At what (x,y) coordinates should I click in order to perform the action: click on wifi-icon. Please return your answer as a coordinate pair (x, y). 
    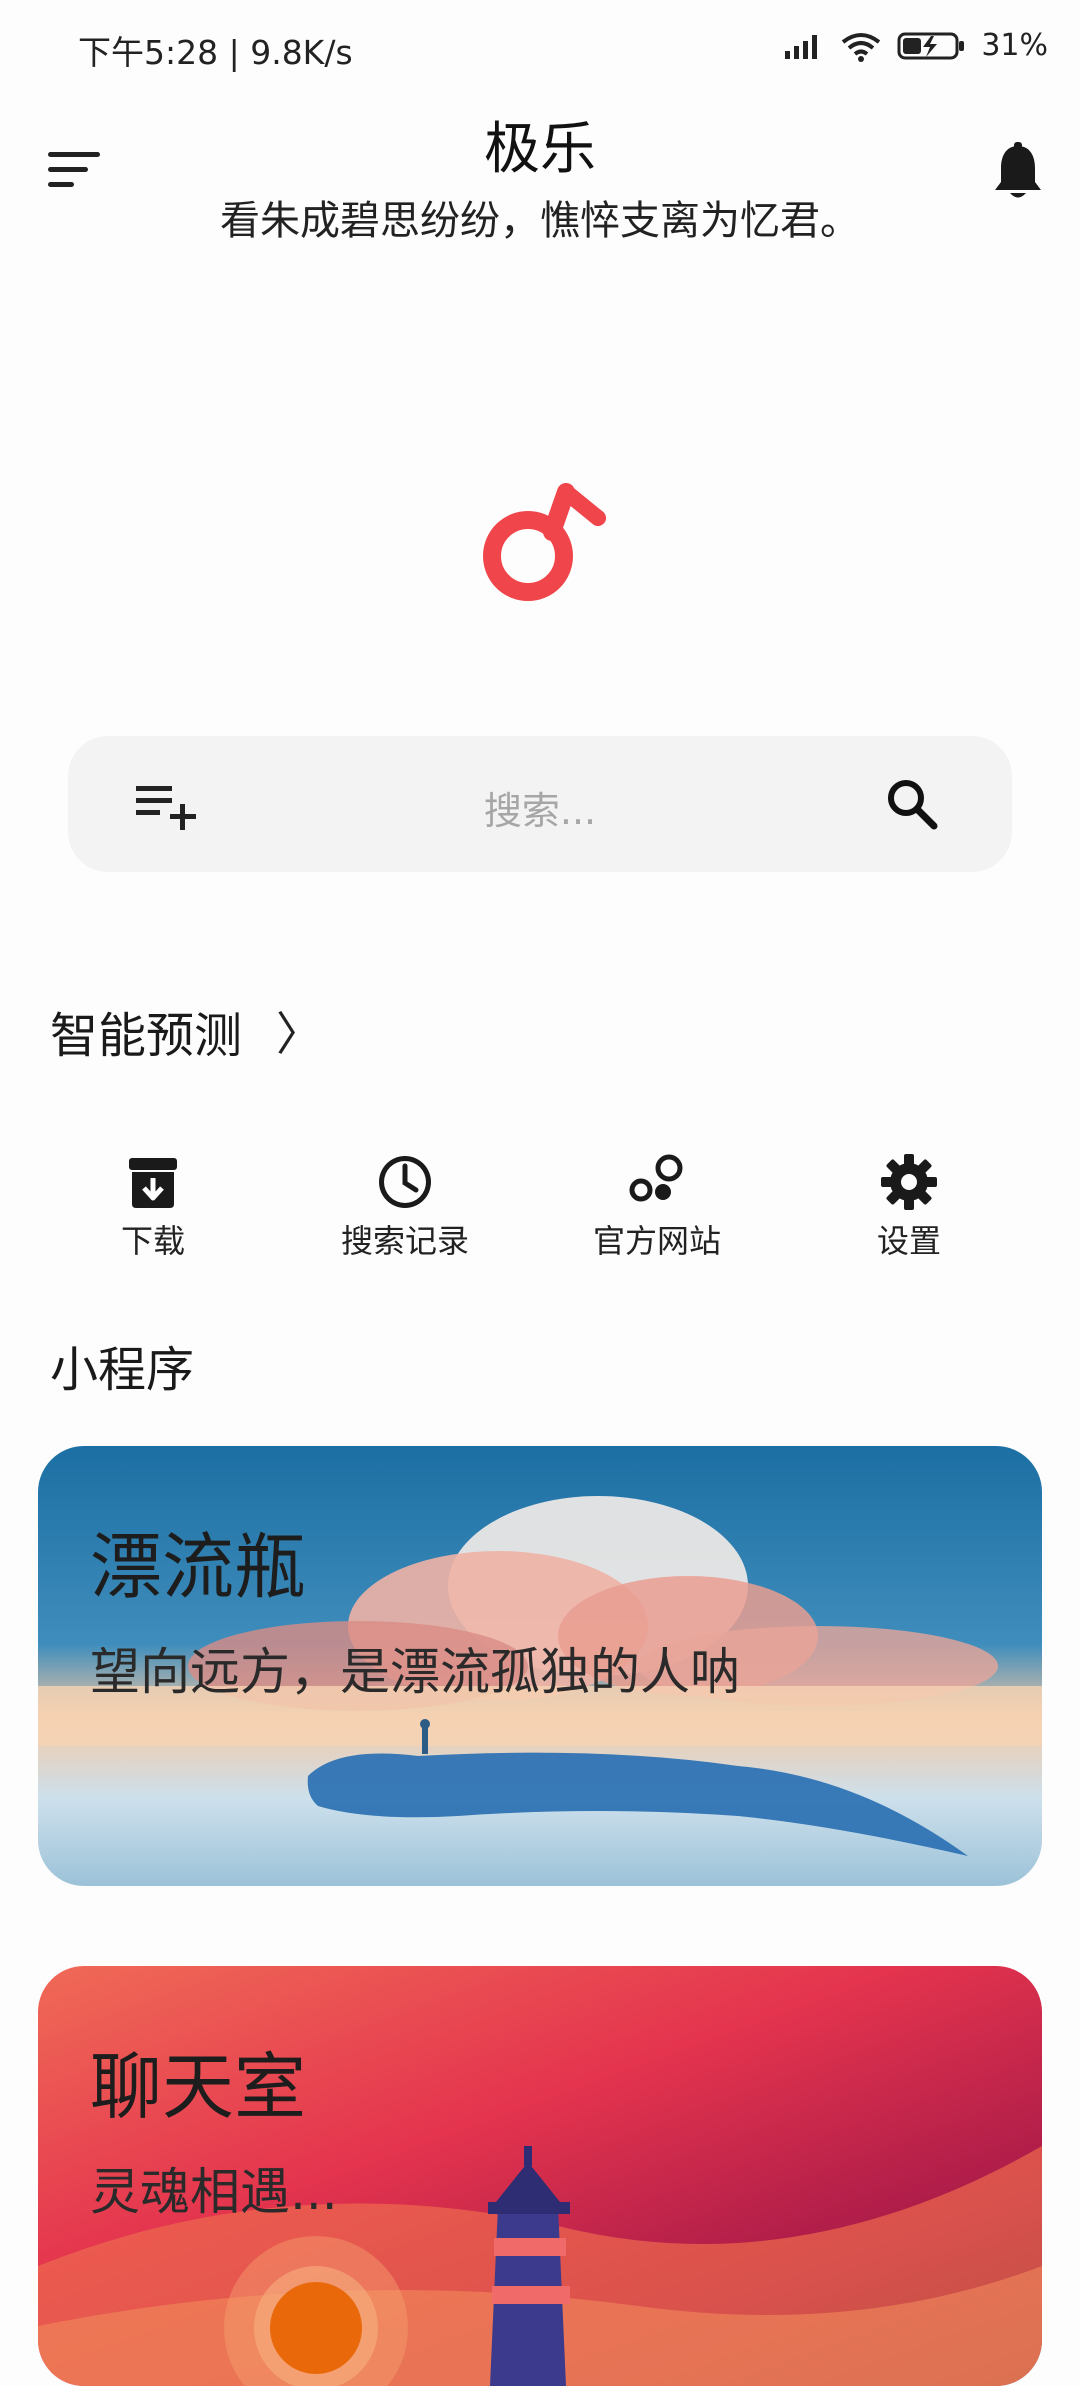
    Looking at the image, I should click on (861, 47).